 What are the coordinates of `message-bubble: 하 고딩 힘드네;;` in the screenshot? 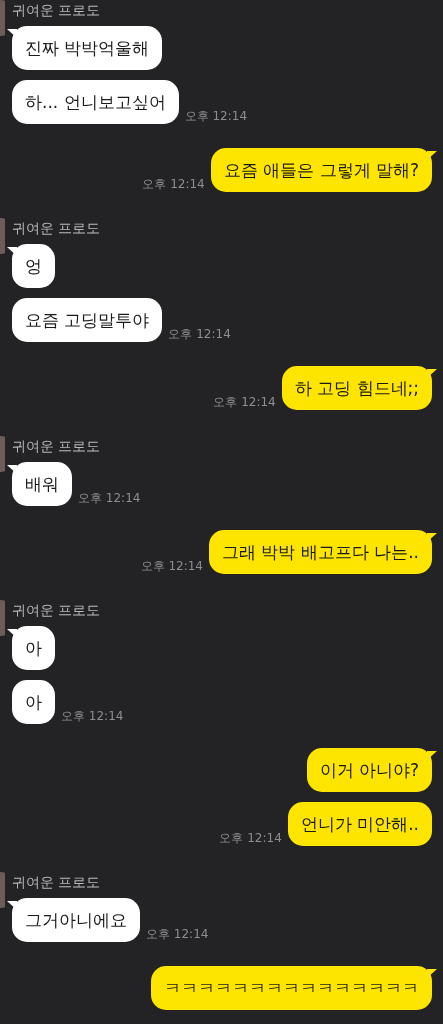 It's located at (359, 388).